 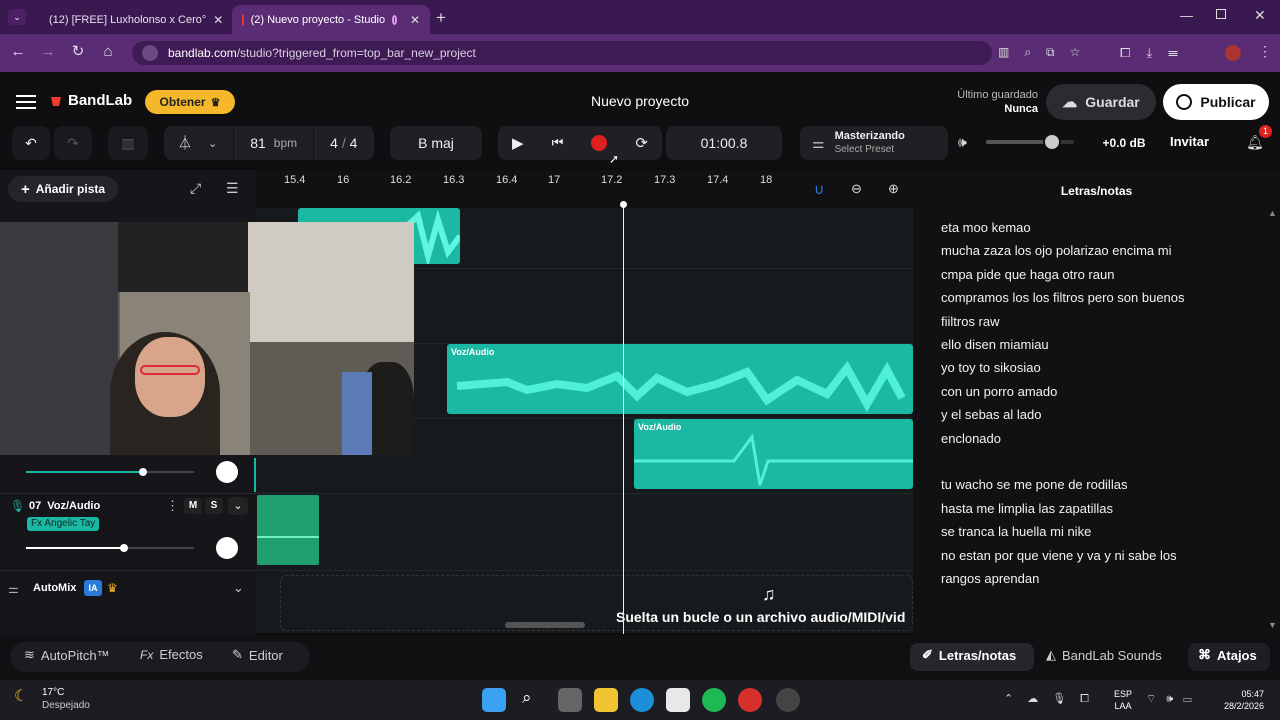 What do you see at coordinates (1123, 700) in the screenshot?
I see `language-indicator: ESP LAA` at bounding box center [1123, 700].